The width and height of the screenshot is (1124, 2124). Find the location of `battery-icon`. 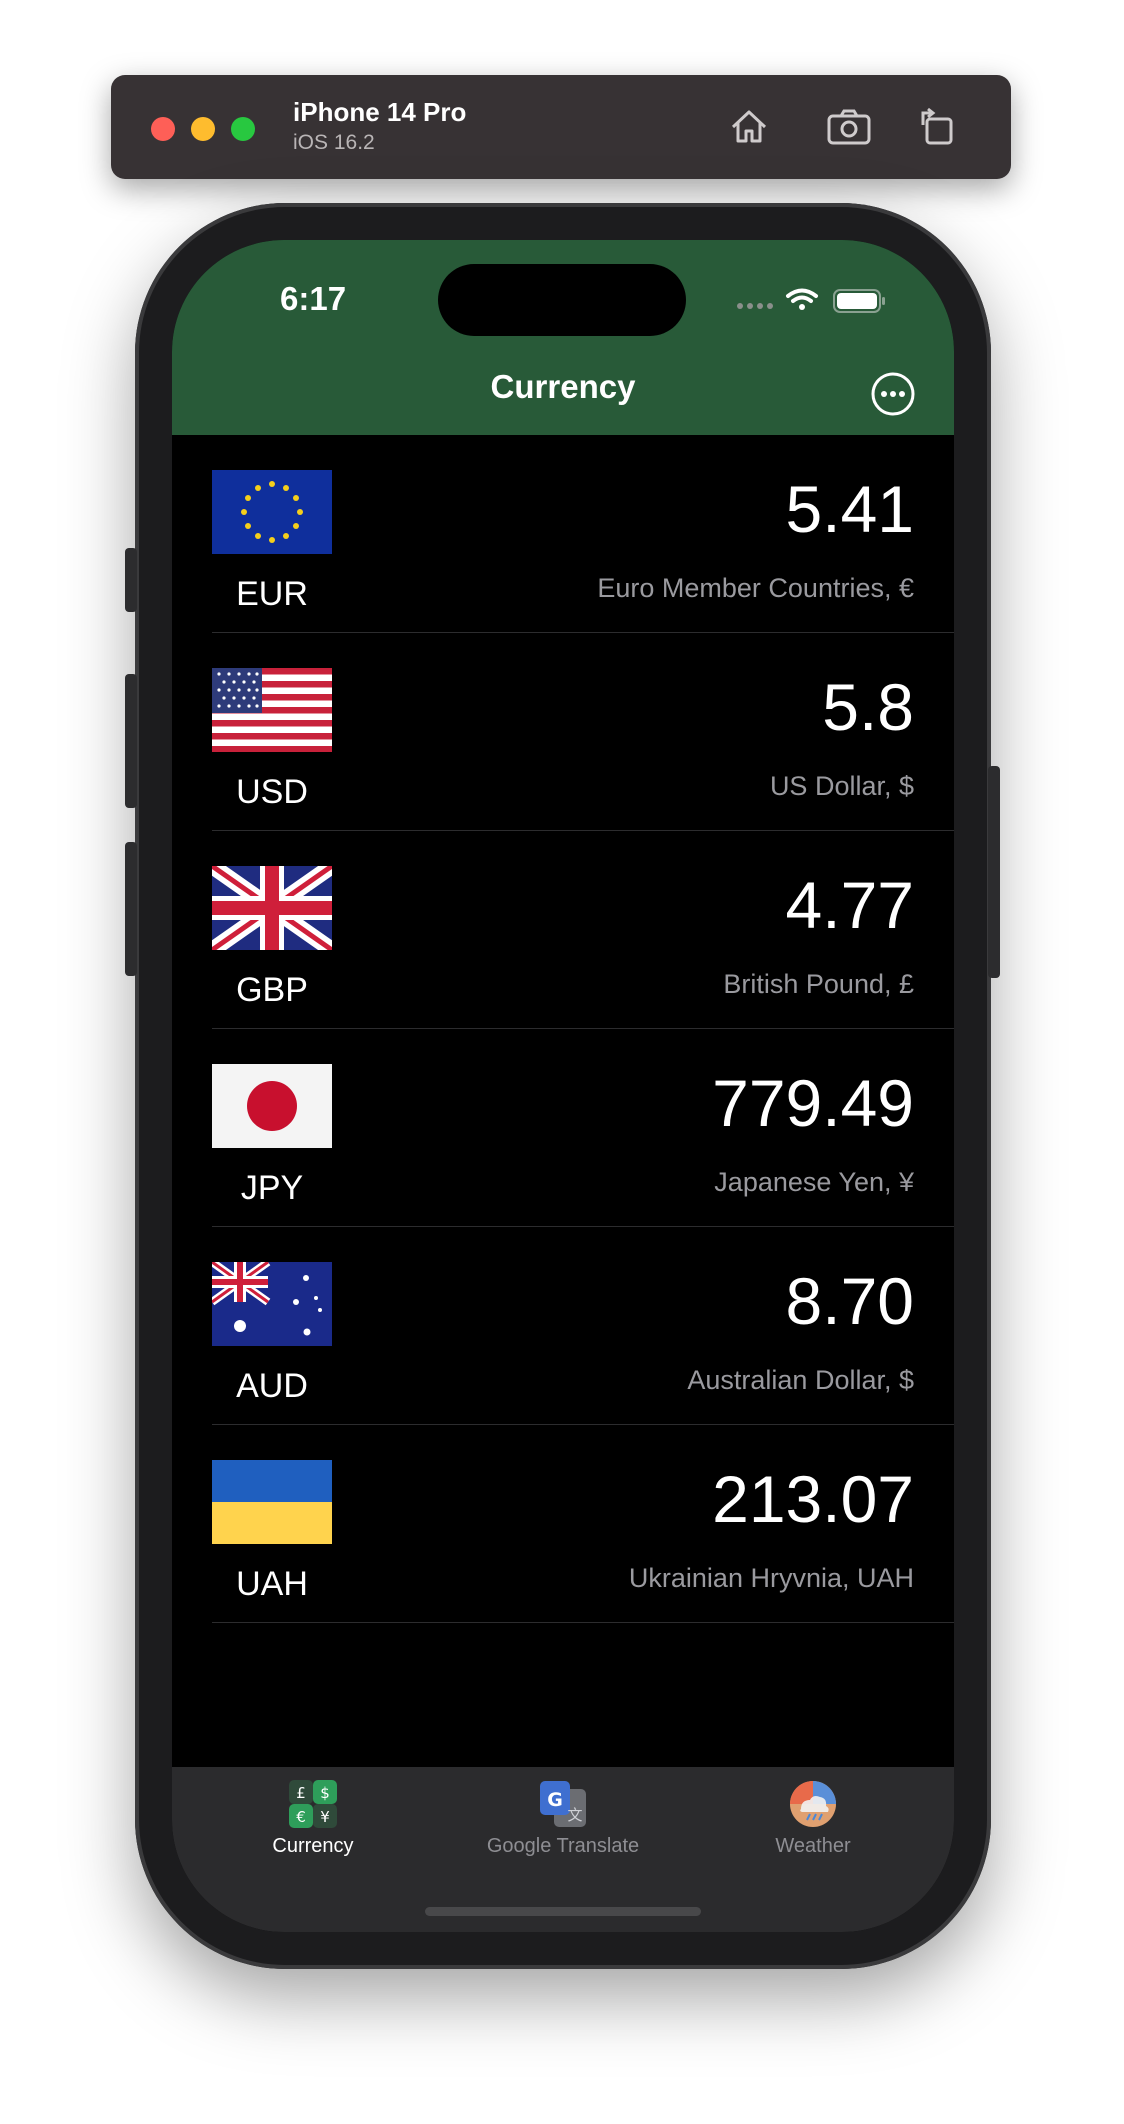

battery-icon is located at coordinates (859, 301).